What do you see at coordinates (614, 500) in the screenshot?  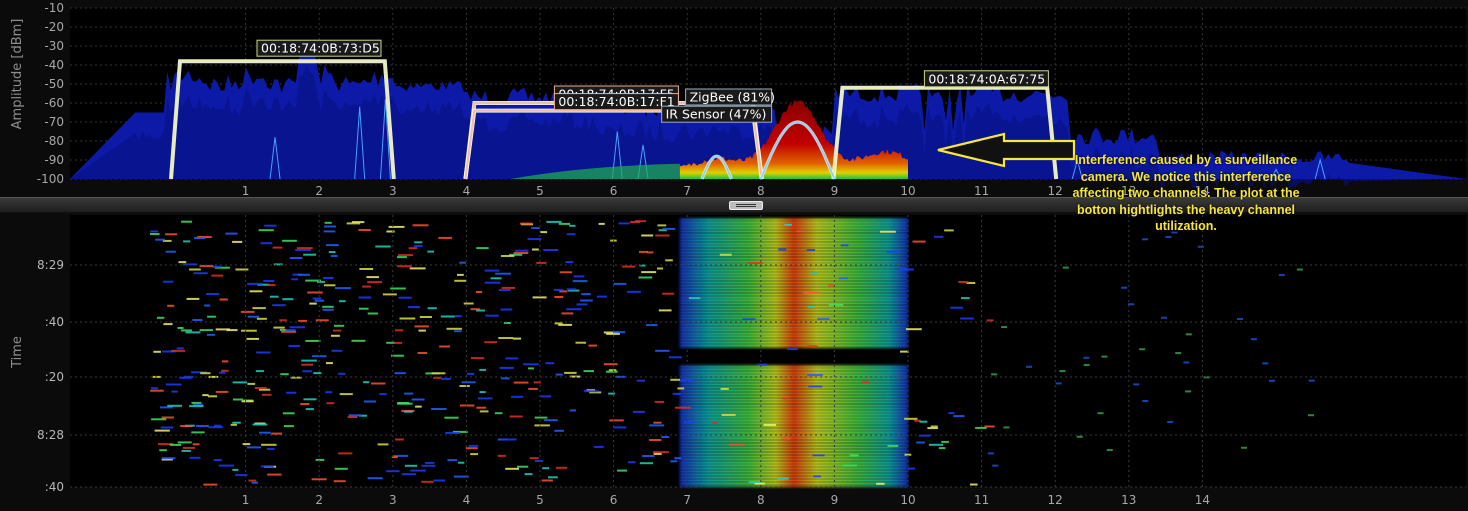 I see `waterfall-channel-tick-label: 6` at bounding box center [614, 500].